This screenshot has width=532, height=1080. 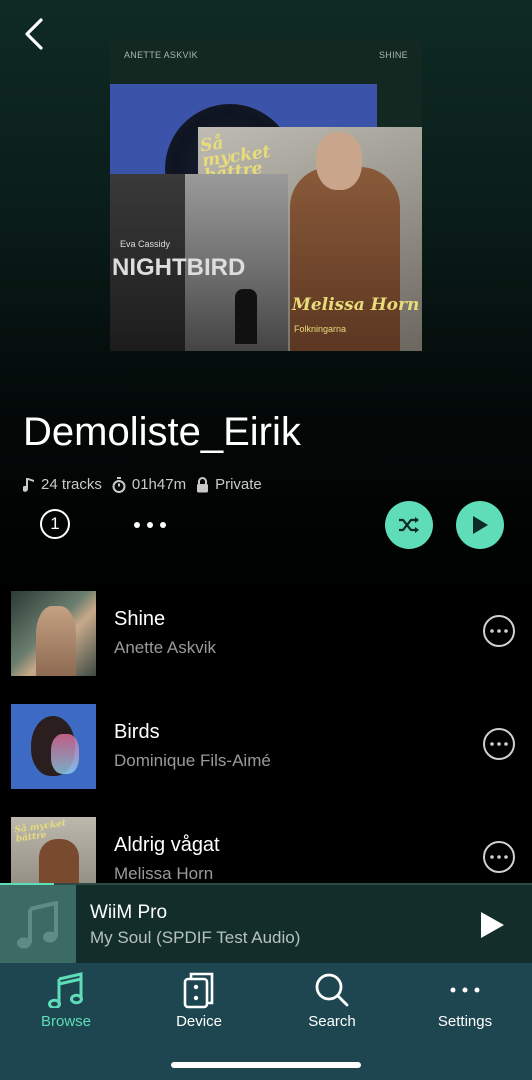 What do you see at coordinates (266, 749) in the screenshot?
I see `track-row: Birds Dominique Fils-Aimé` at bounding box center [266, 749].